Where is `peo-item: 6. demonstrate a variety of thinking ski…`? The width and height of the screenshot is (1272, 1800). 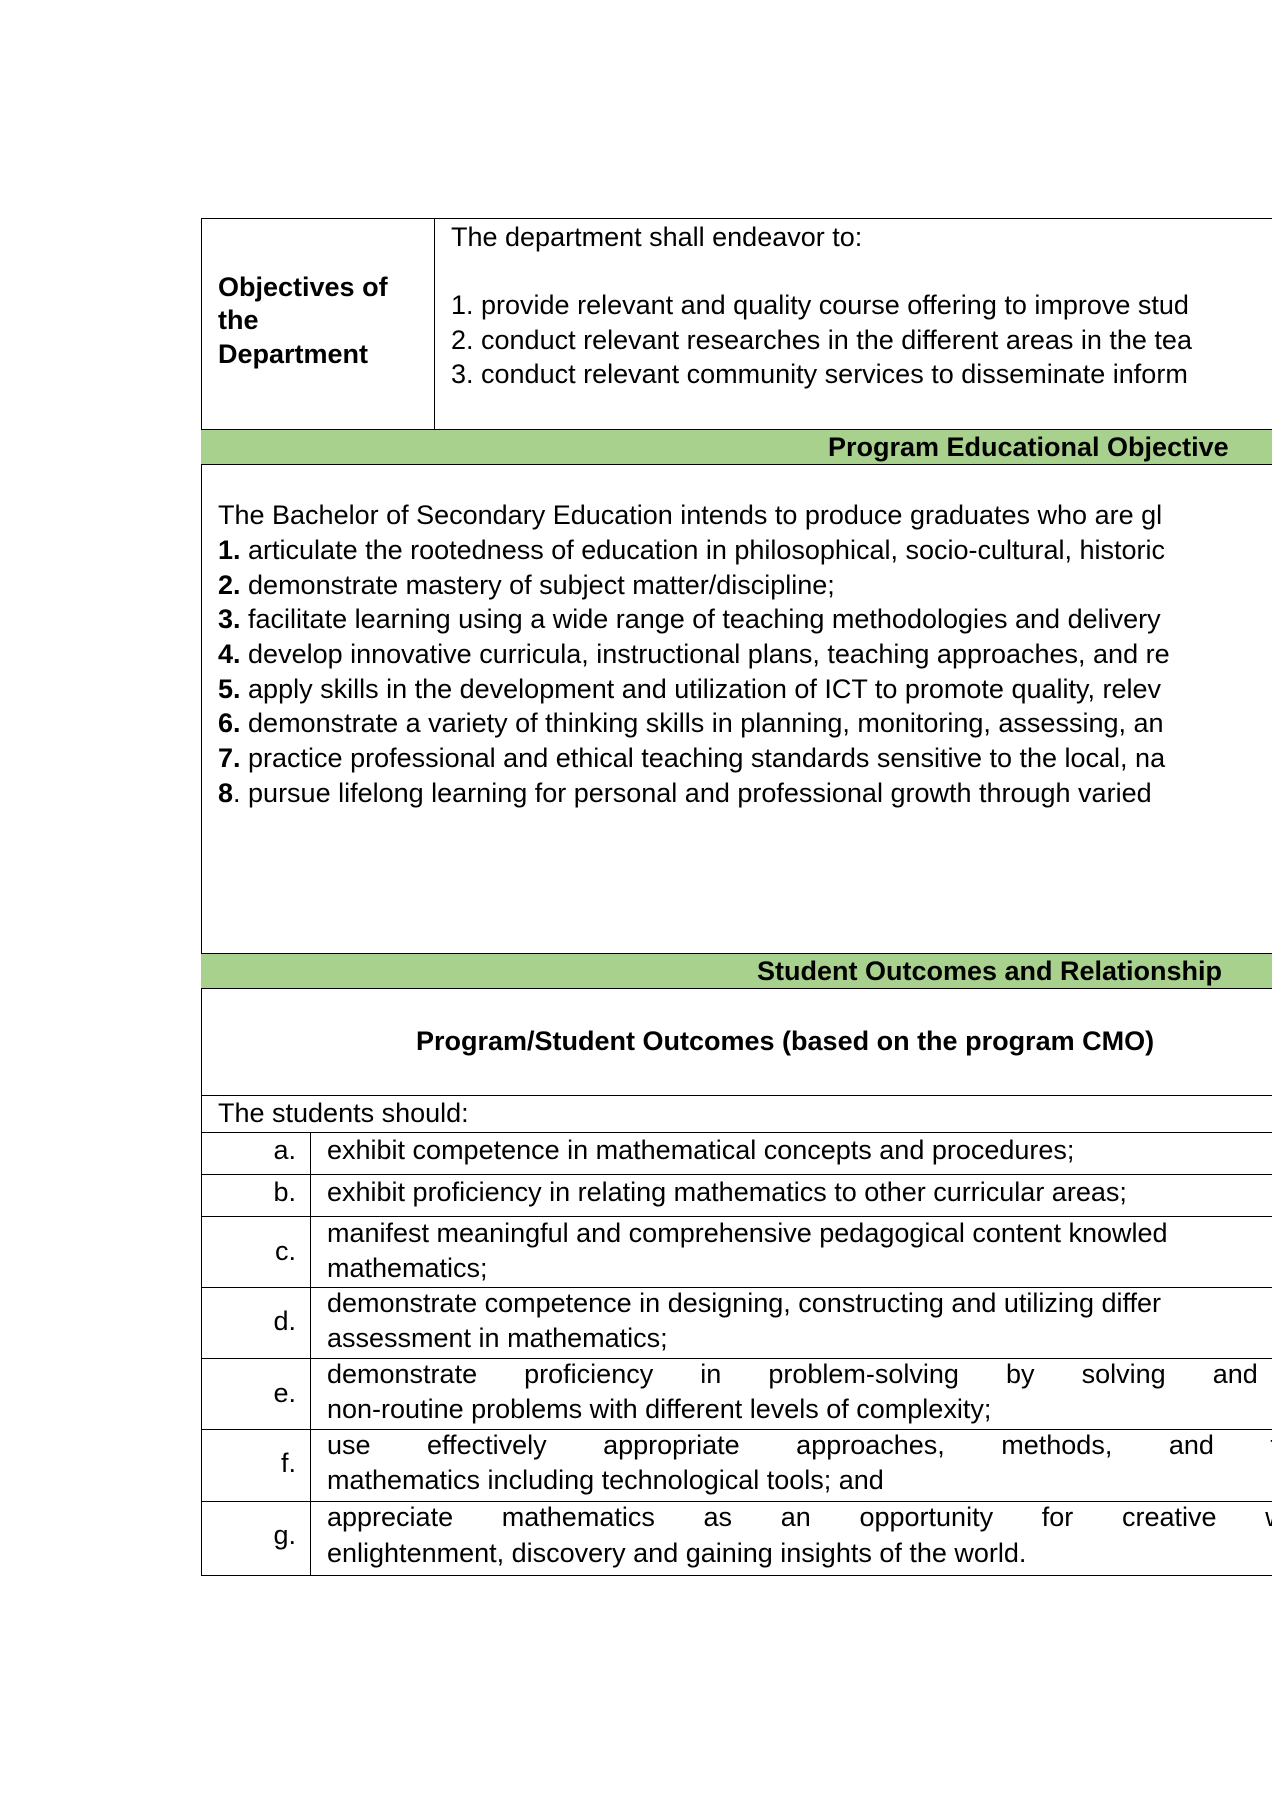
peo-item: 6. demonstrate a variety of thinking ski… is located at coordinates (691, 723).